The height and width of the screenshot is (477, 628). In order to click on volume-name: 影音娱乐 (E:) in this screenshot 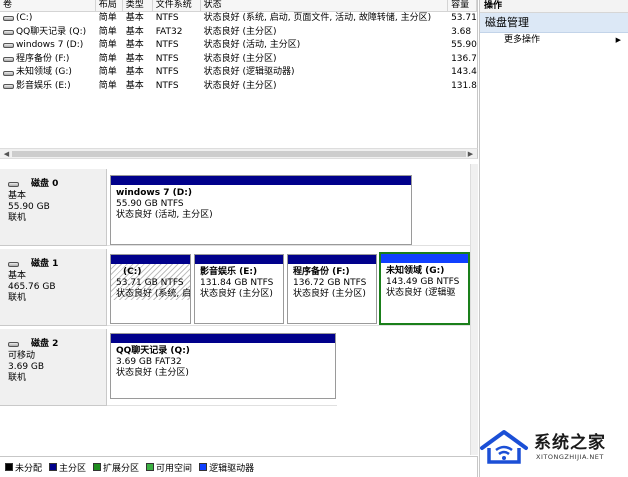, I will do `click(43, 85)`.